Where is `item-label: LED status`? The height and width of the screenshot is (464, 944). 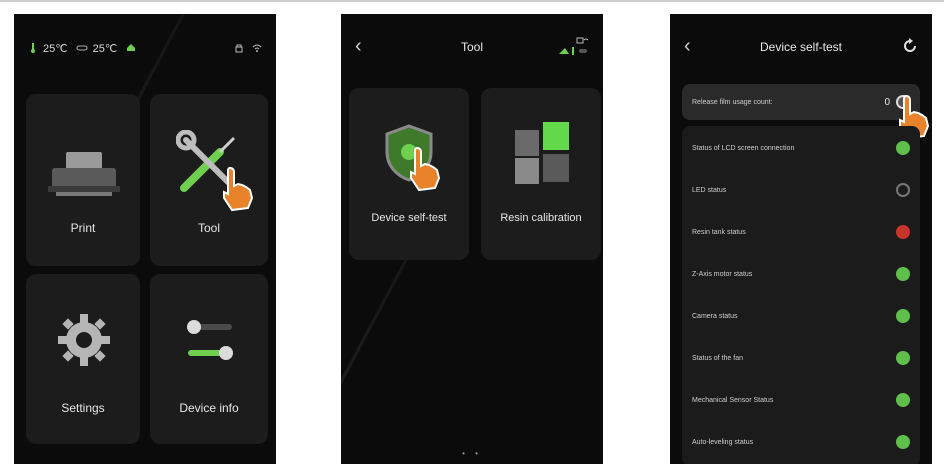 item-label: LED status is located at coordinates (709, 190).